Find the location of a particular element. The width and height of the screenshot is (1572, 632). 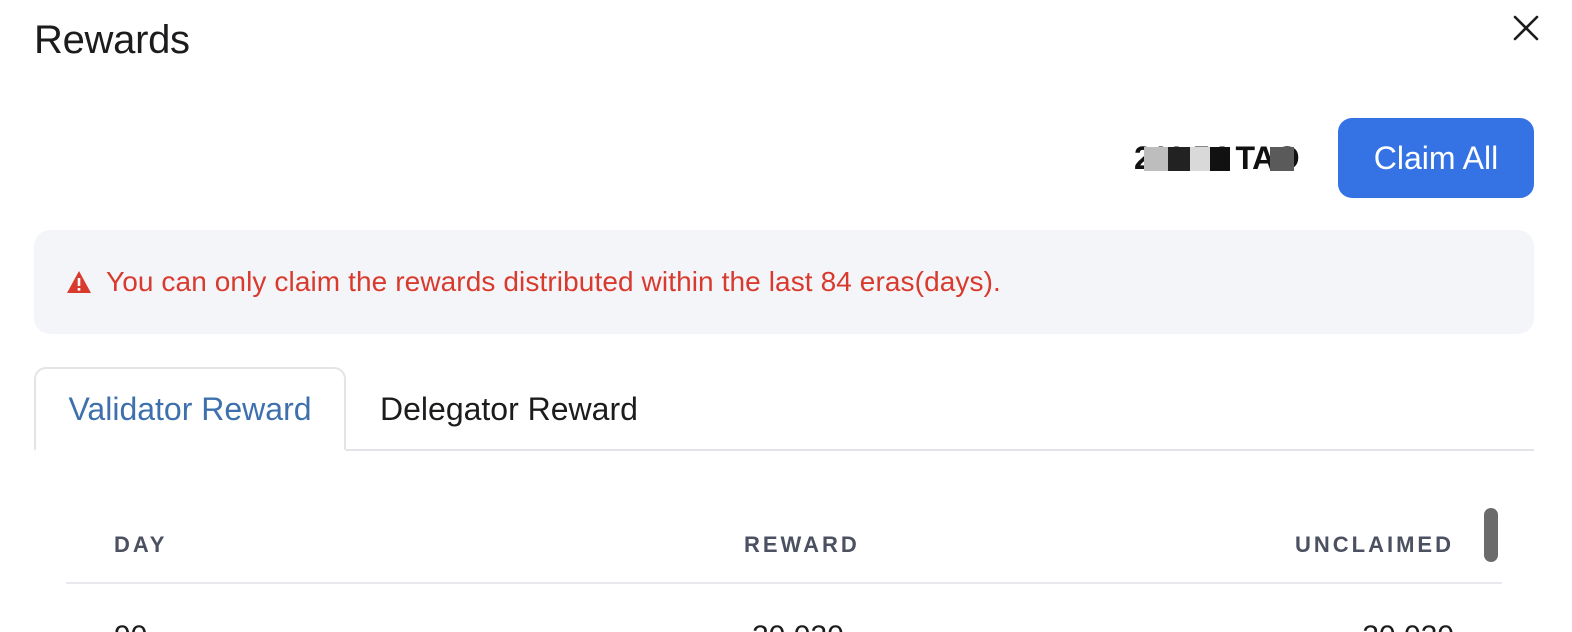

column-header-day: DAY is located at coordinates (141, 544).